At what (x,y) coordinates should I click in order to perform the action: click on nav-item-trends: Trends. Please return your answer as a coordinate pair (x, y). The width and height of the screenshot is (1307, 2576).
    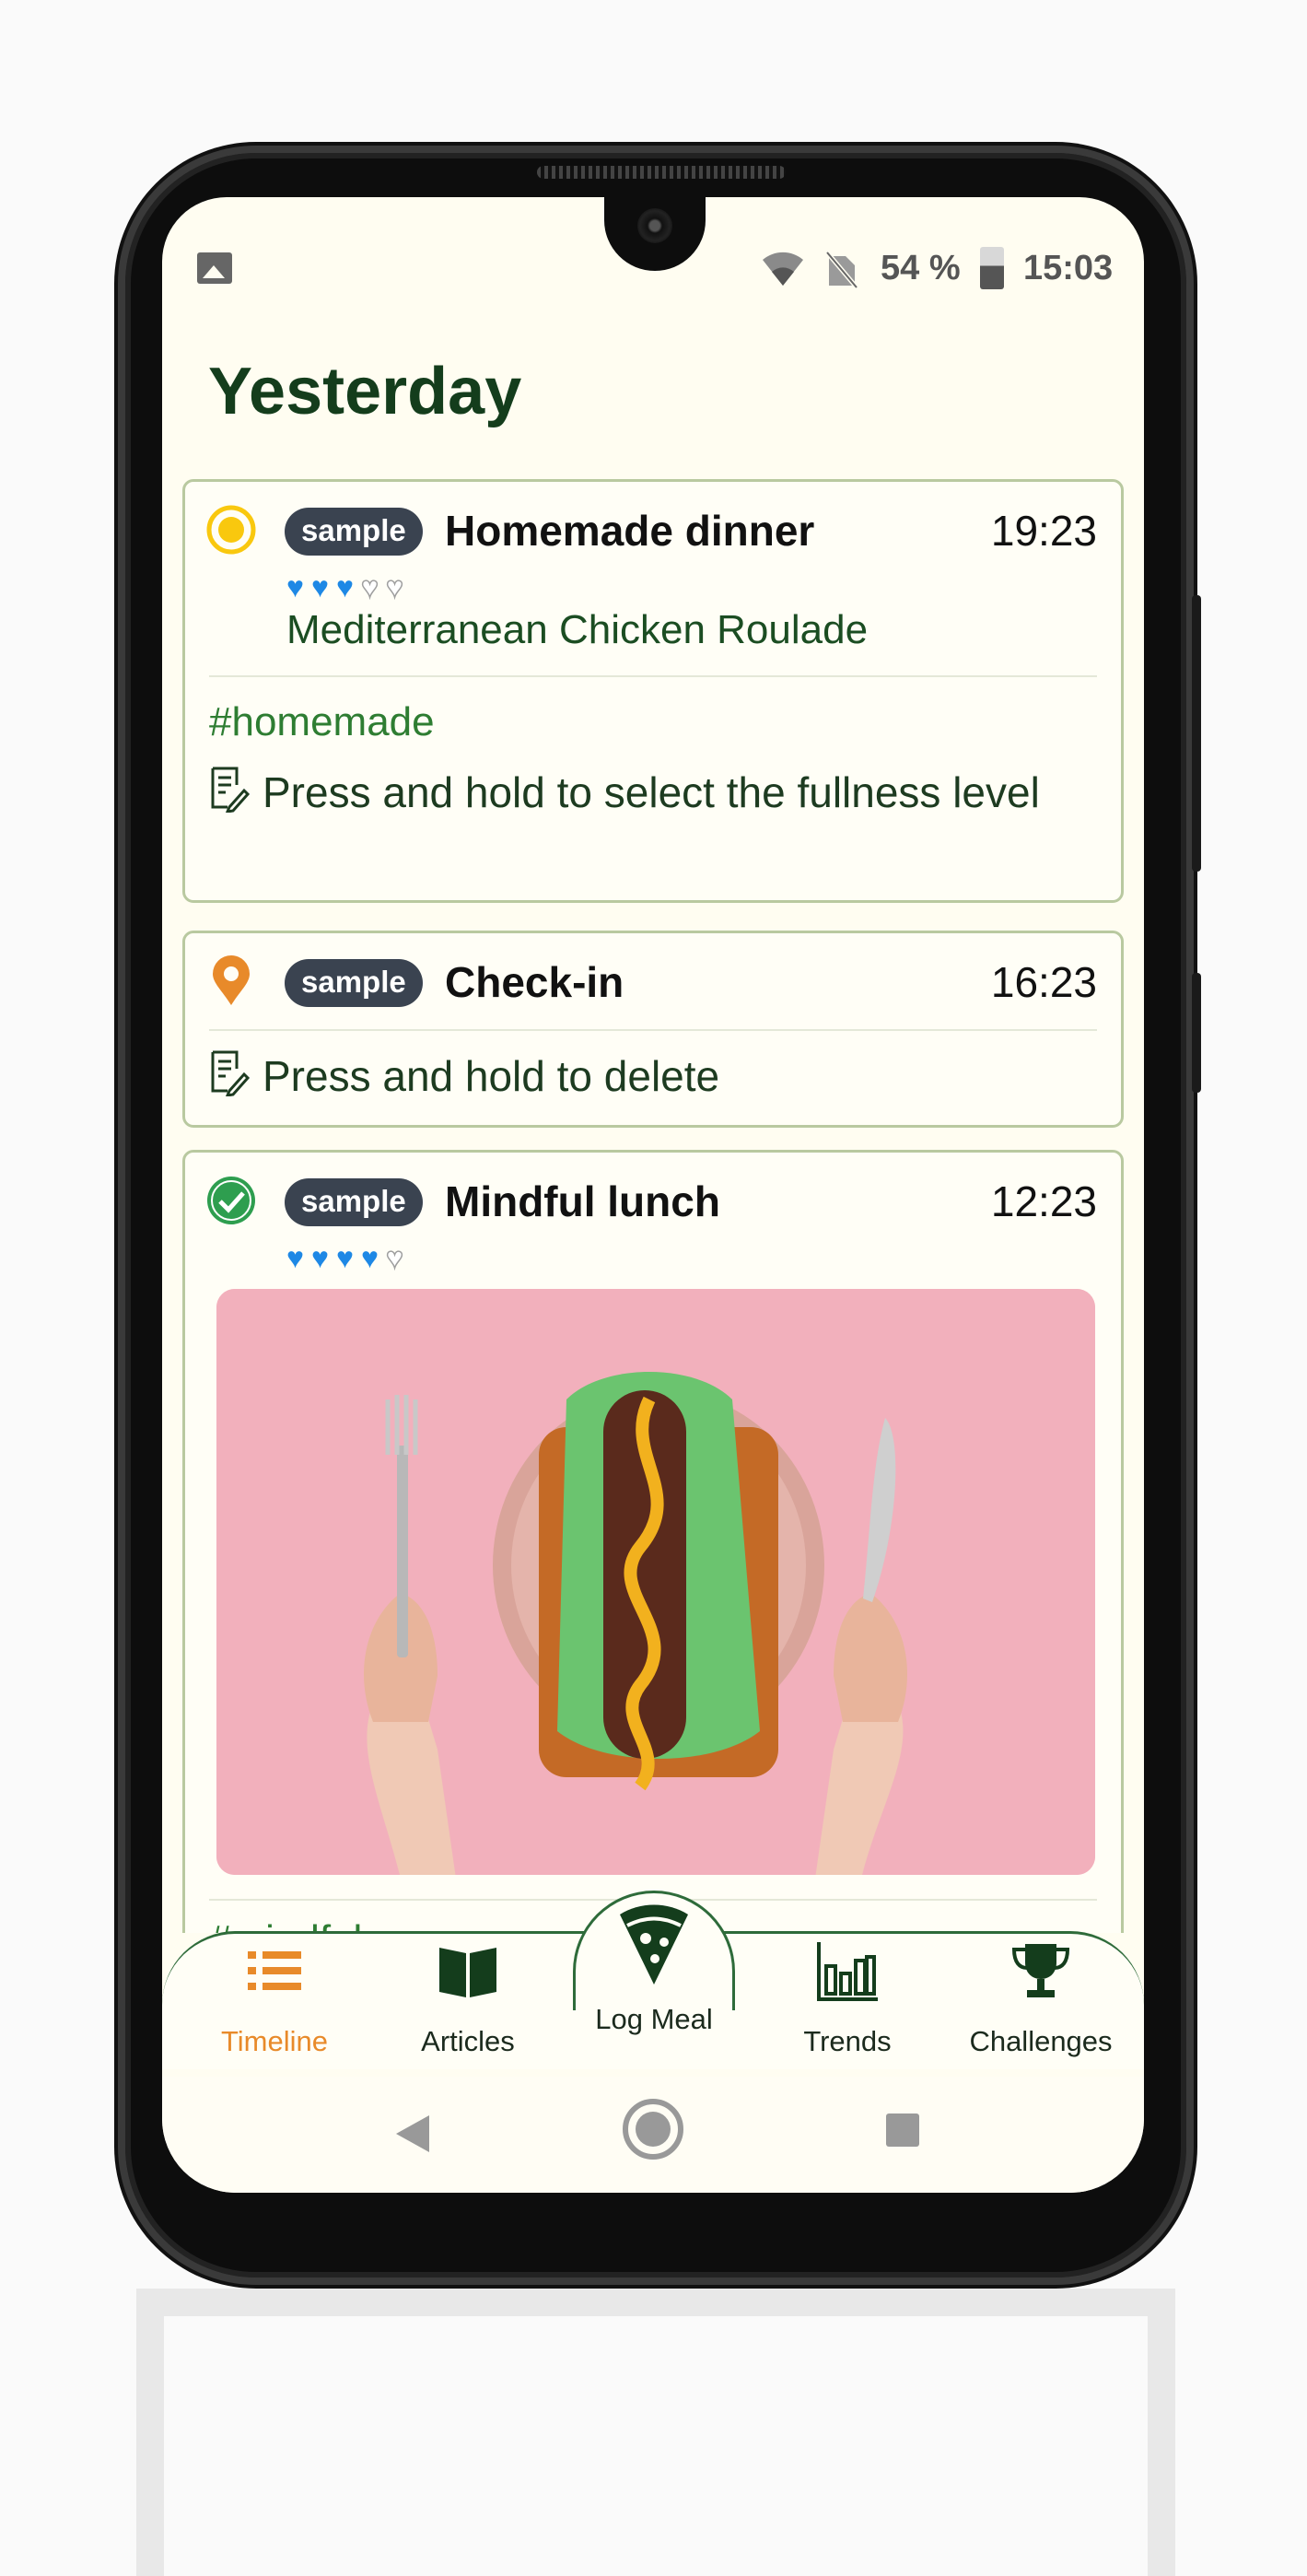
    Looking at the image, I should click on (847, 1998).